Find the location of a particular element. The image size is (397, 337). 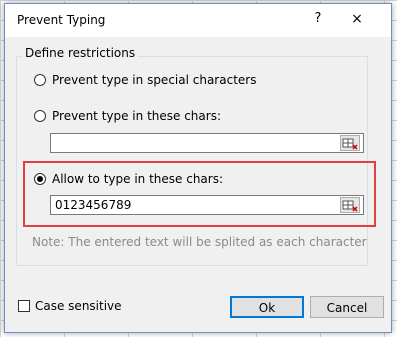

option-allow-chars: Allow to type in these chars: is located at coordinates (128, 179).